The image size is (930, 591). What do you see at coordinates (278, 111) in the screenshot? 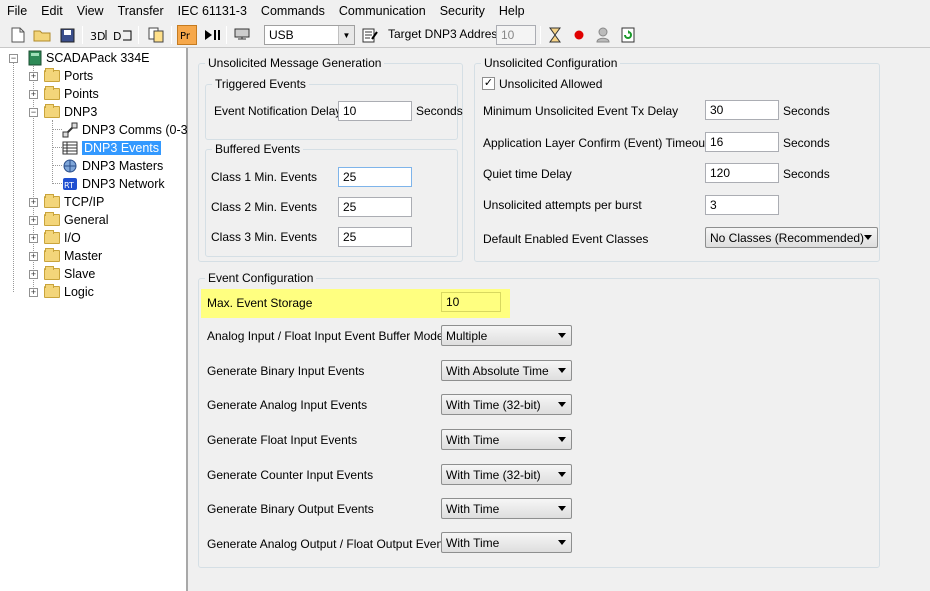
I see `event-notification-delay-label: Event Notification Delay` at bounding box center [278, 111].